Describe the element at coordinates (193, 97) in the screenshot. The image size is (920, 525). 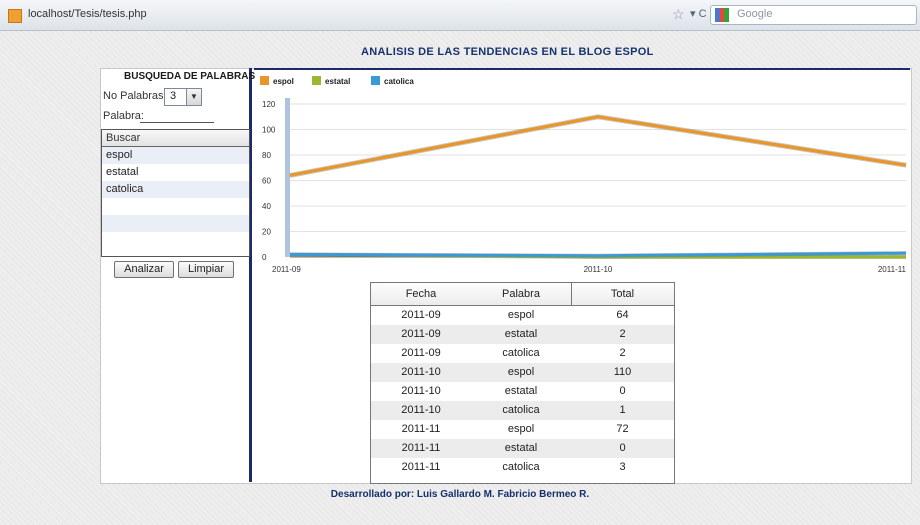
I see `chevron-down-icon: ▼` at that location.